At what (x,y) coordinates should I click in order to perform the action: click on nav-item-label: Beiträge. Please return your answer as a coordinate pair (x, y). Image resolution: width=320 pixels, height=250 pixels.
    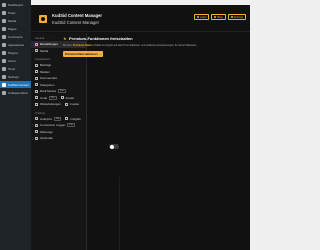
    Looking at the image, I should click on (46, 65).